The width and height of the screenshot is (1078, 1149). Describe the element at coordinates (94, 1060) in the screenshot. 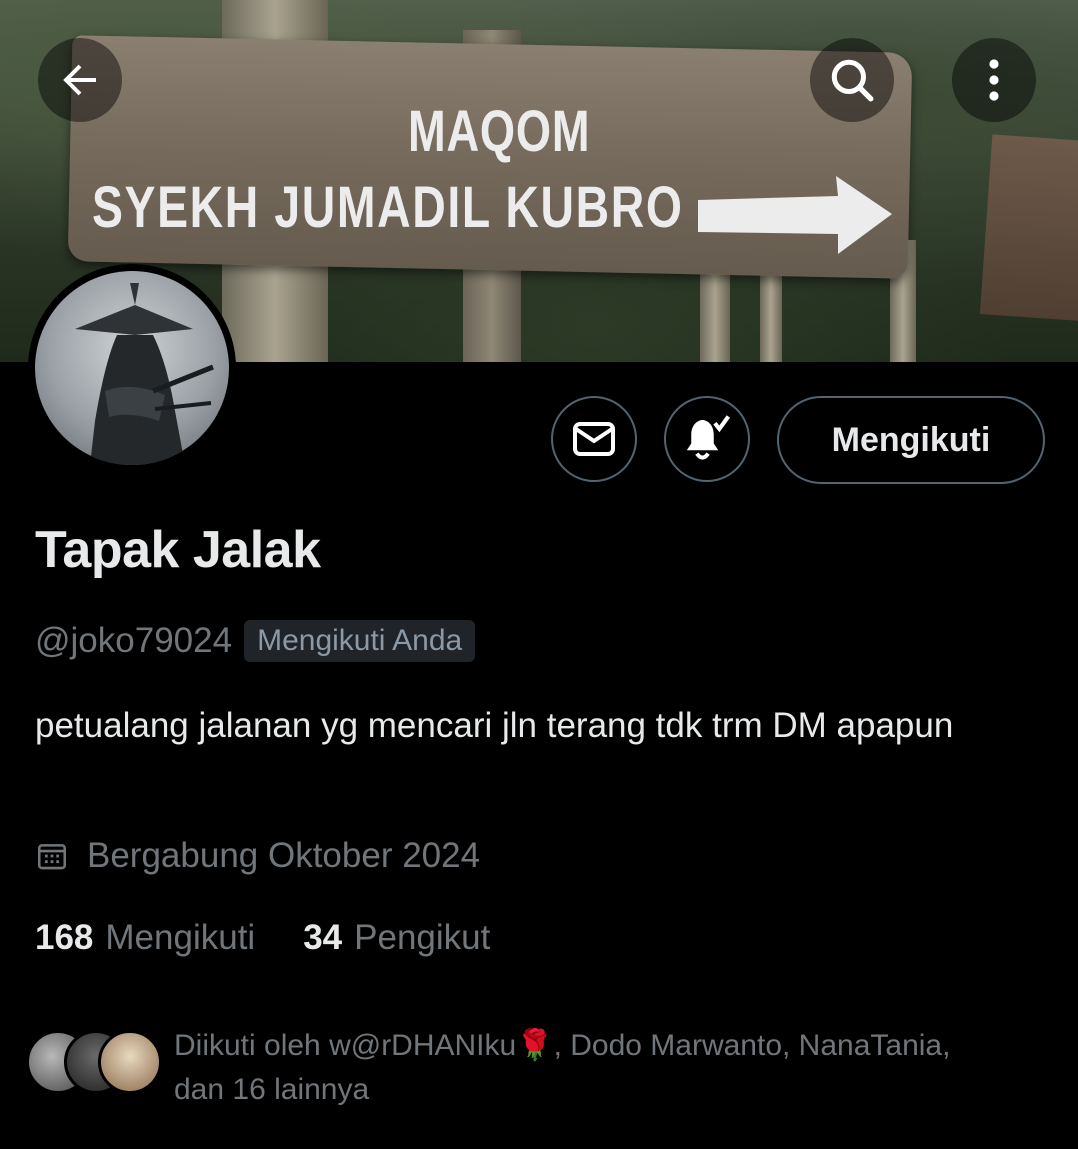

I see `mutual-avatars` at that location.